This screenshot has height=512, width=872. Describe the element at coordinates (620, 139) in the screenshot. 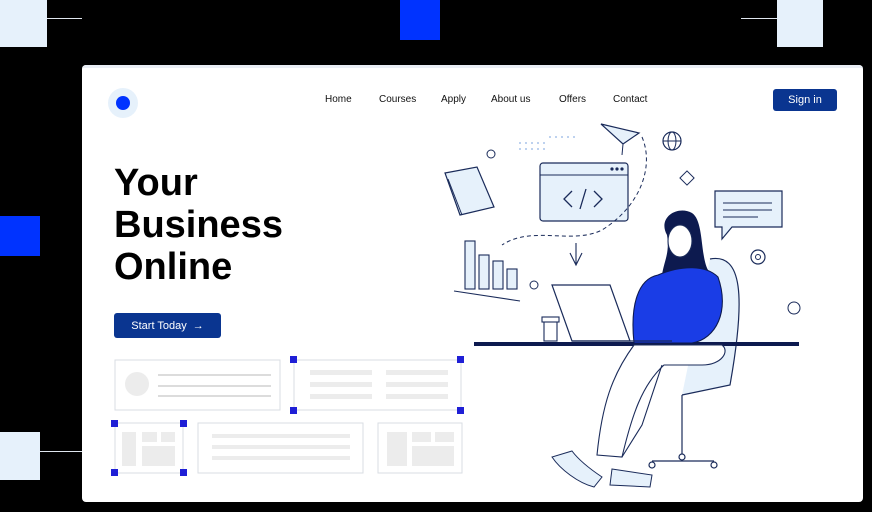

I see `paper-plane-icon` at that location.